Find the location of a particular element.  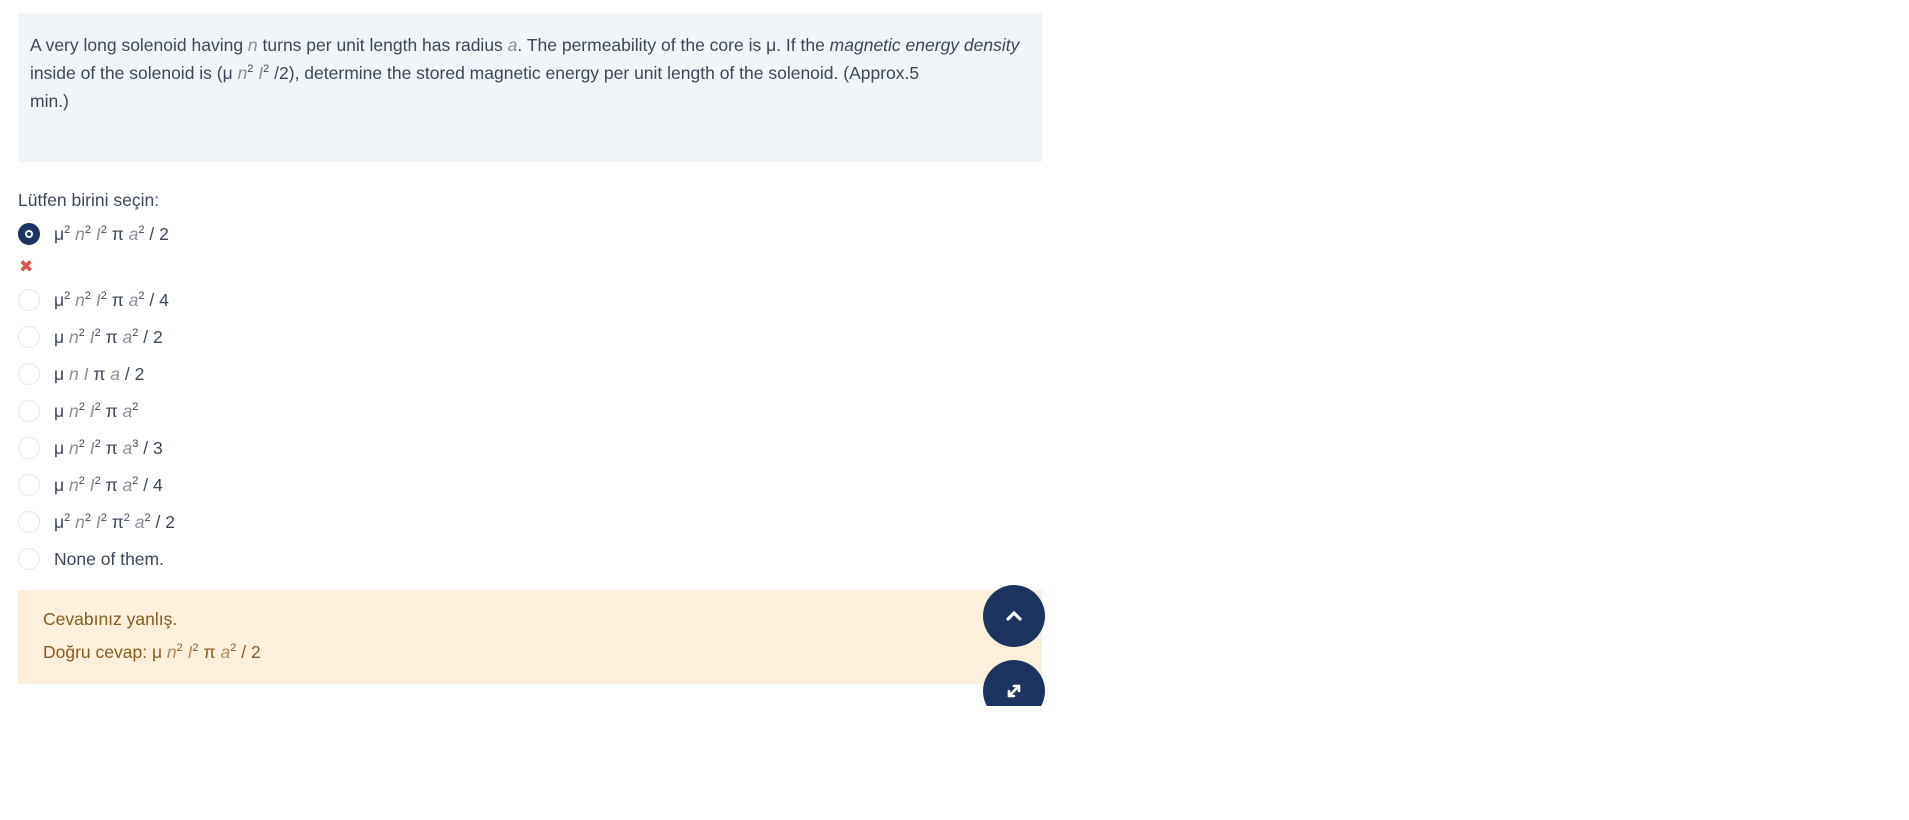

scroll-up-button is located at coordinates (1014, 616).